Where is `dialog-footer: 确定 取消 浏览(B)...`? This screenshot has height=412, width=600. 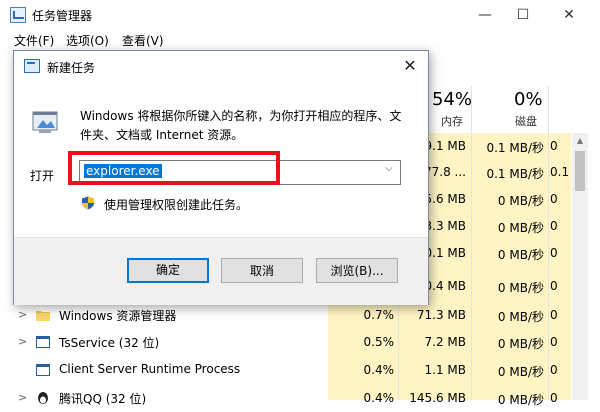 dialog-footer: 确定 取消 浏览(B)... is located at coordinates (221, 271).